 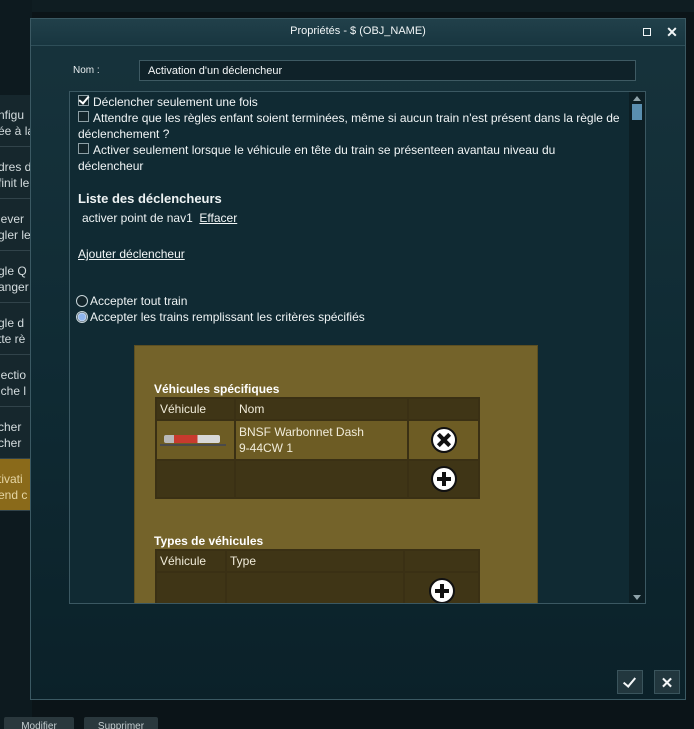 I want to click on scroll-up-icon, so click(x=637, y=98).